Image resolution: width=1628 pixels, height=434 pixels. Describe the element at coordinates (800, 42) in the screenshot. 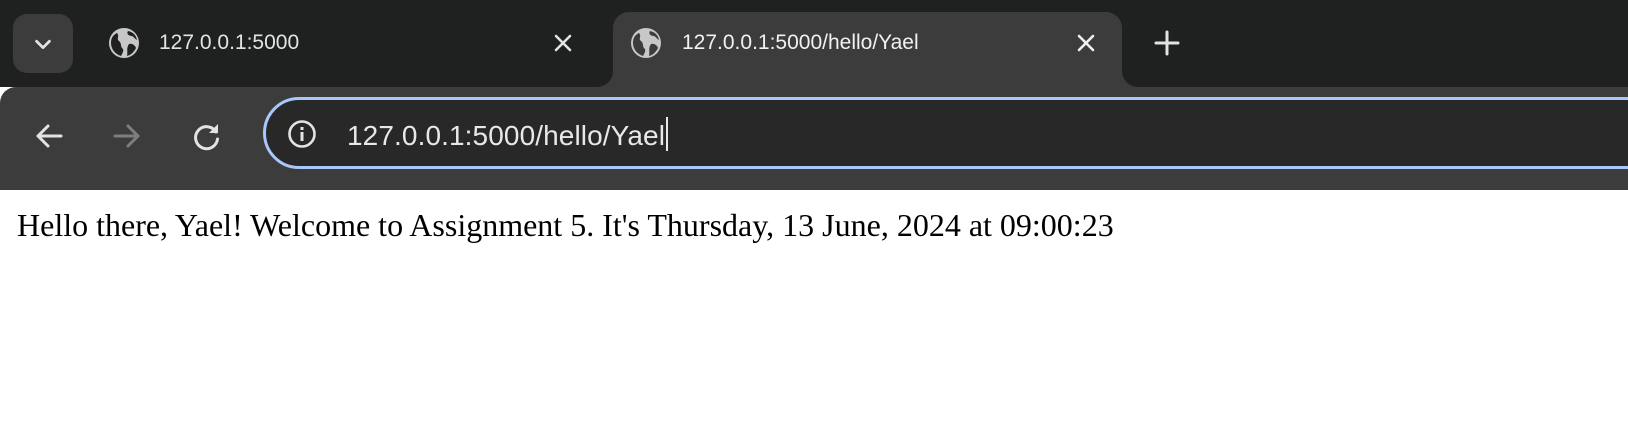

I see `tab-title: 127.0.0.1:5000/hello/Yael` at that location.